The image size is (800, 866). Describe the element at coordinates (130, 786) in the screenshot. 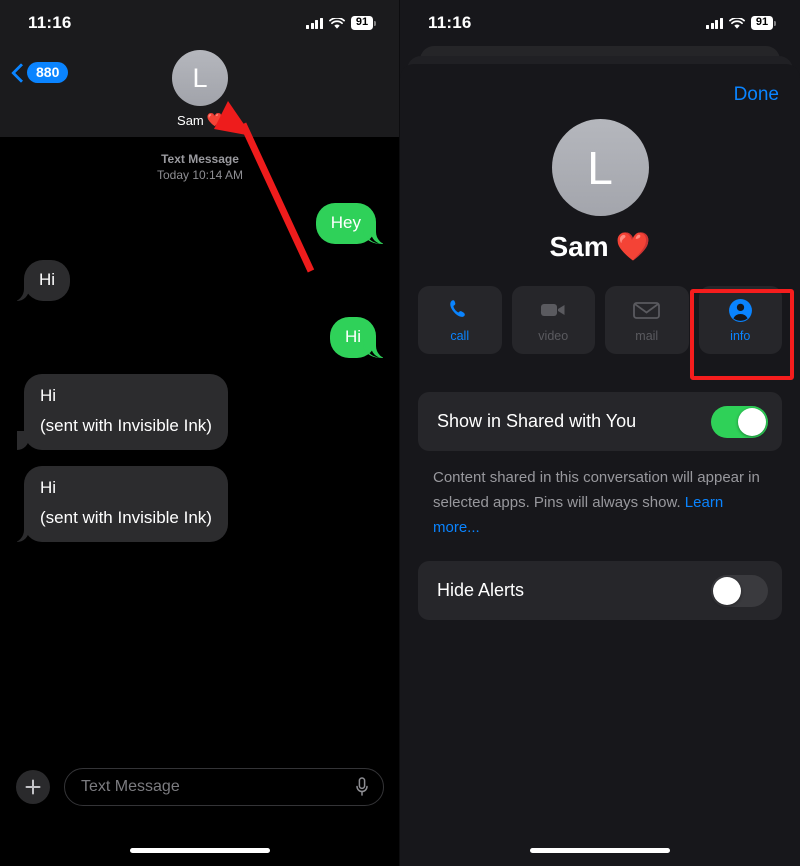

I see `message-input-placeholder: Text Message` at that location.